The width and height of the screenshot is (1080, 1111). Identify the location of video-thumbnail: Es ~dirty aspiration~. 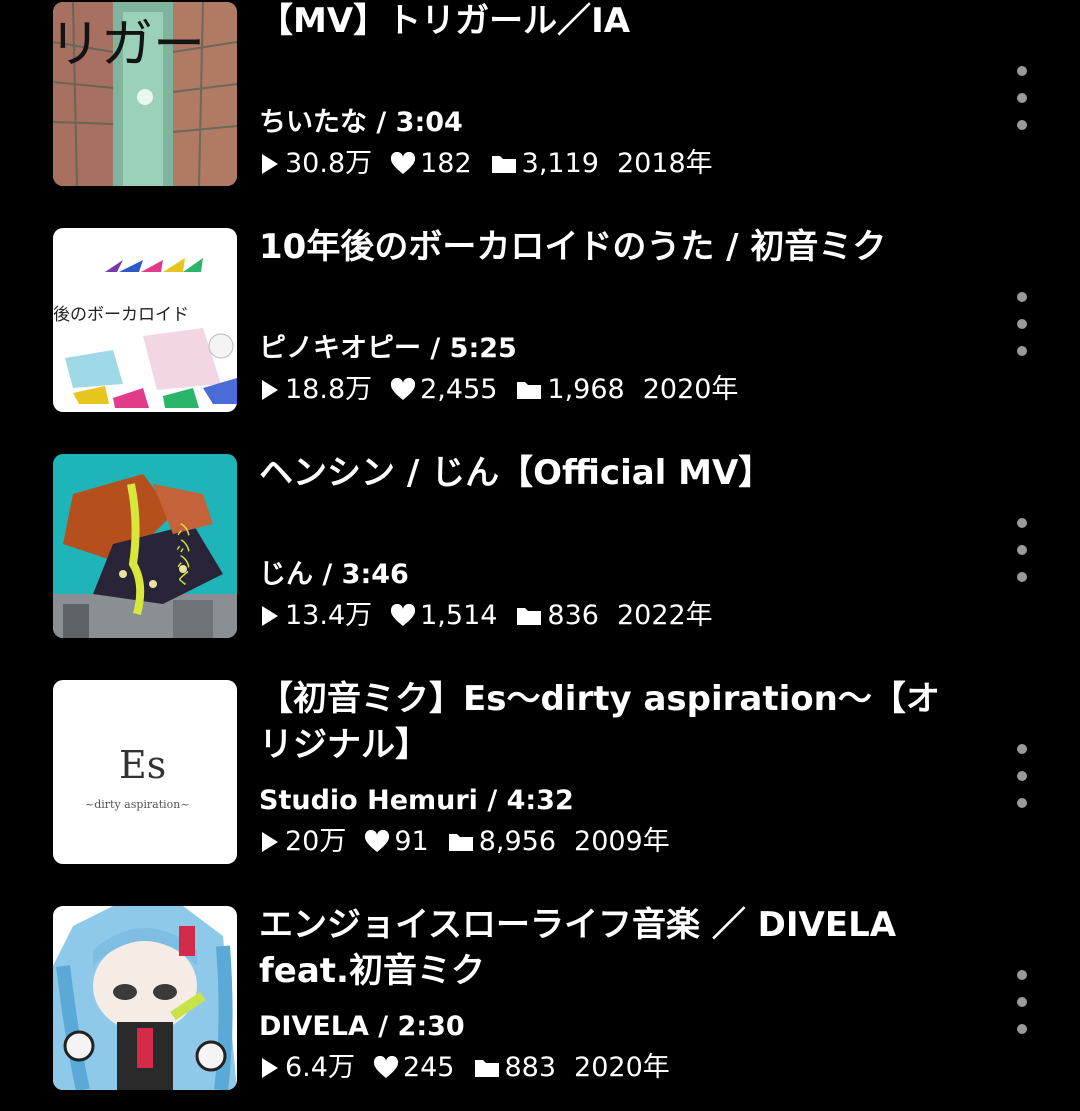
(145, 772).